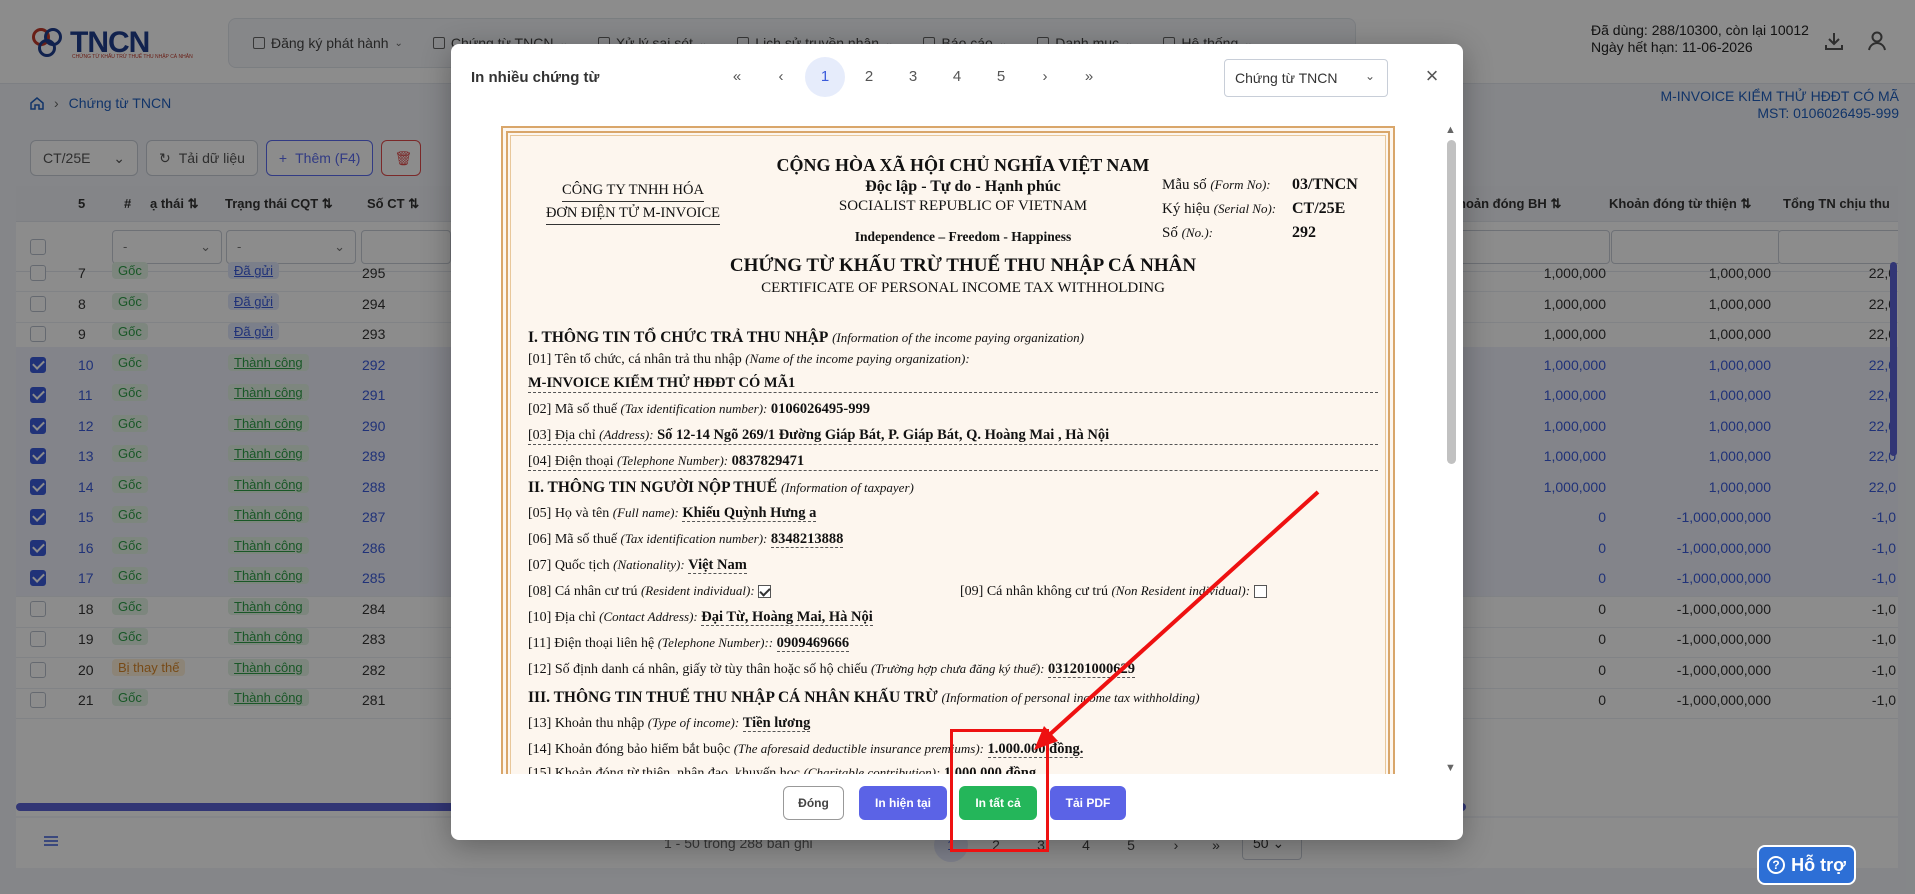  Describe the element at coordinates (1450, 130) in the screenshot. I see `scroll-up-icon: ▲` at that location.